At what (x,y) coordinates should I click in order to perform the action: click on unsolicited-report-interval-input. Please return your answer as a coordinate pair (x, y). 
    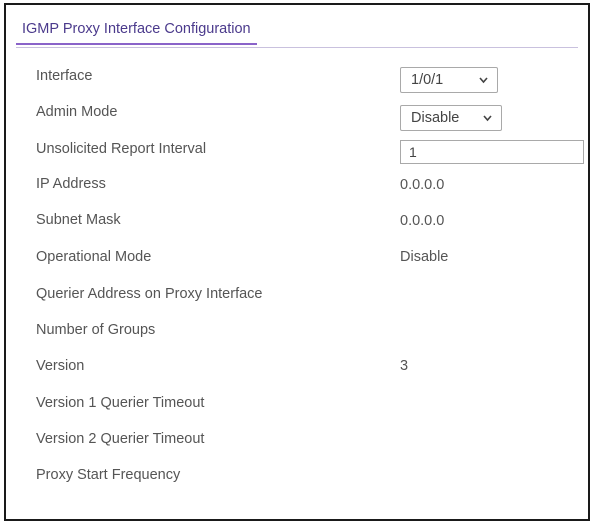
    Looking at the image, I should click on (492, 152).